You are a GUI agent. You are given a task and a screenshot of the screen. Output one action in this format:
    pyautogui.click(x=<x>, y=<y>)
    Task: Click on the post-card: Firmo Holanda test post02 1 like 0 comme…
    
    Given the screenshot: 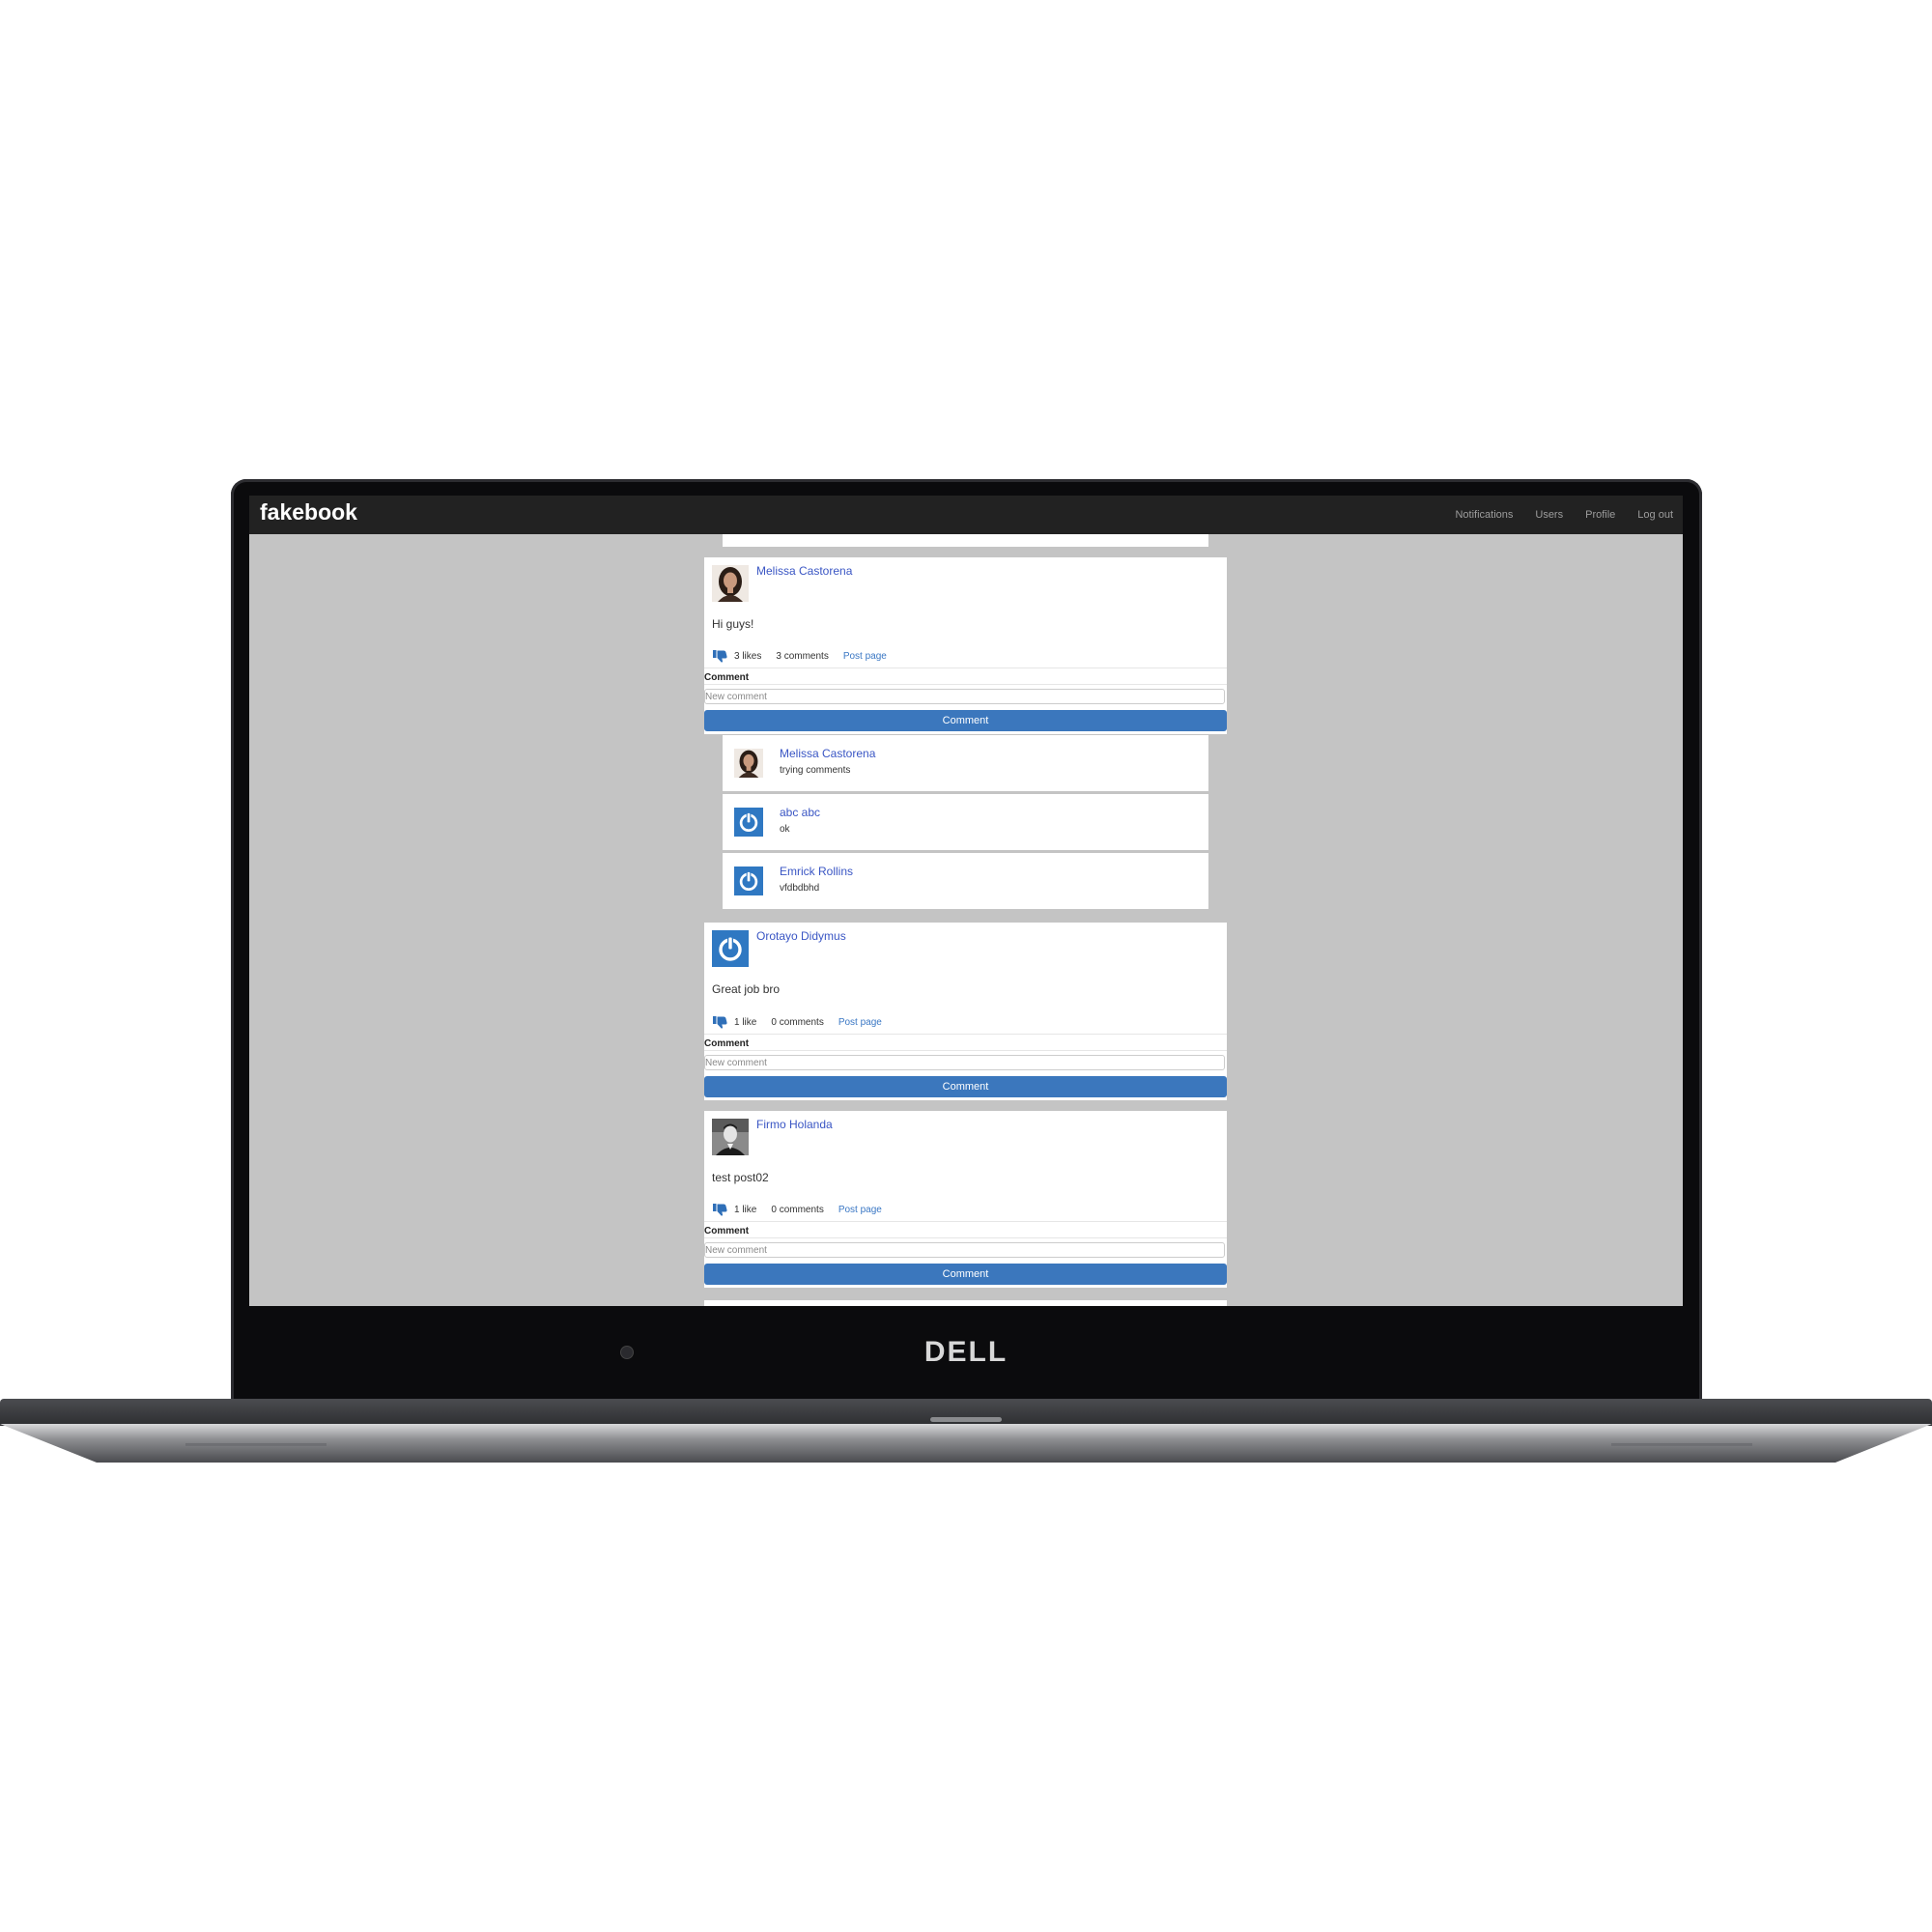 What is the action you would take?
    pyautogui.click(x=965, y=1199)
    